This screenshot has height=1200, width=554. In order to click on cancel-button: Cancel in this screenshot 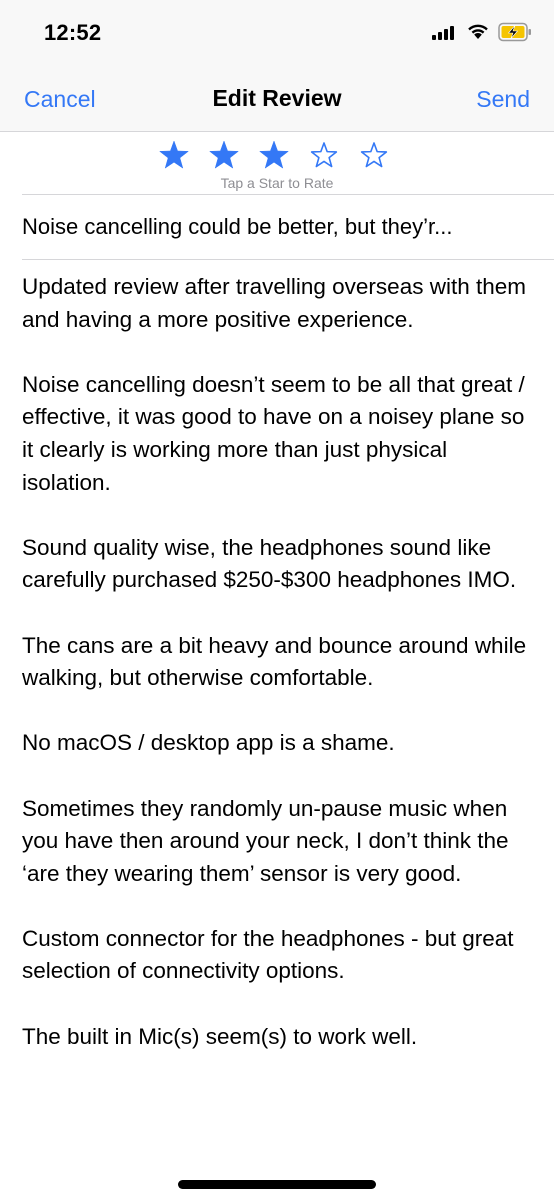, I will do `click(60, 99)`.